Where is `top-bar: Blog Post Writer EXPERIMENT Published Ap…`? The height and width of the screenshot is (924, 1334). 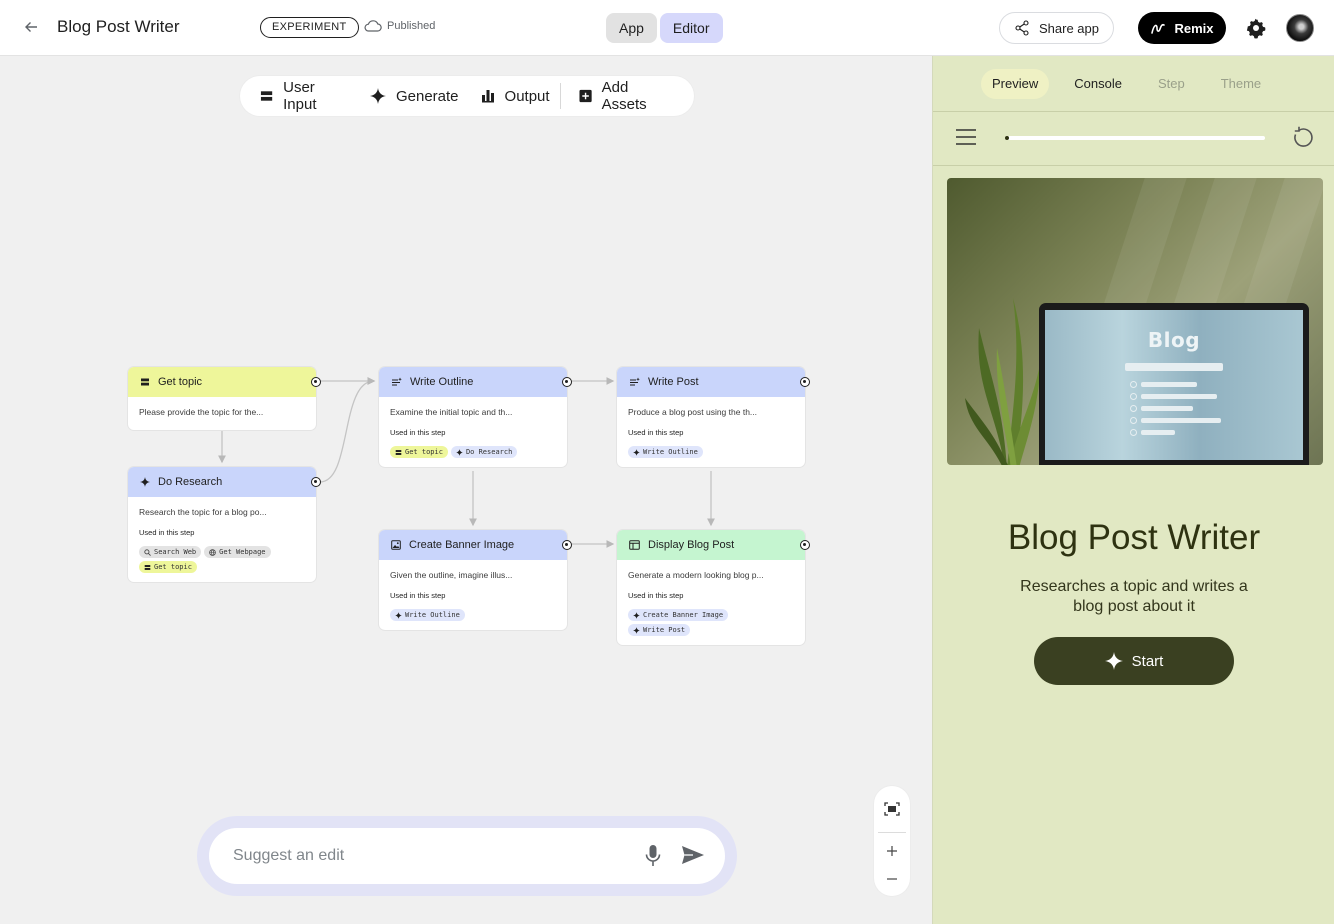 top-bar: Blog Post Writer EXPERIMENT Published Ap… is located at coordinates (667, 28).